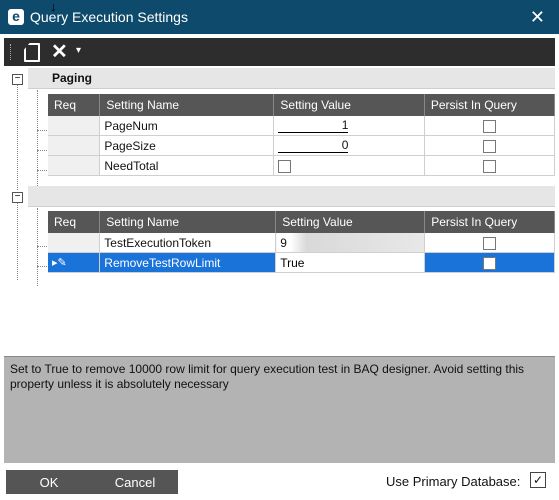 The height and width of the screenshot is (500, 559). What do you see at coordinates (313, 125) in the screenshot?
I see `setting-value-input: 1` at bounding box center [313, 125].